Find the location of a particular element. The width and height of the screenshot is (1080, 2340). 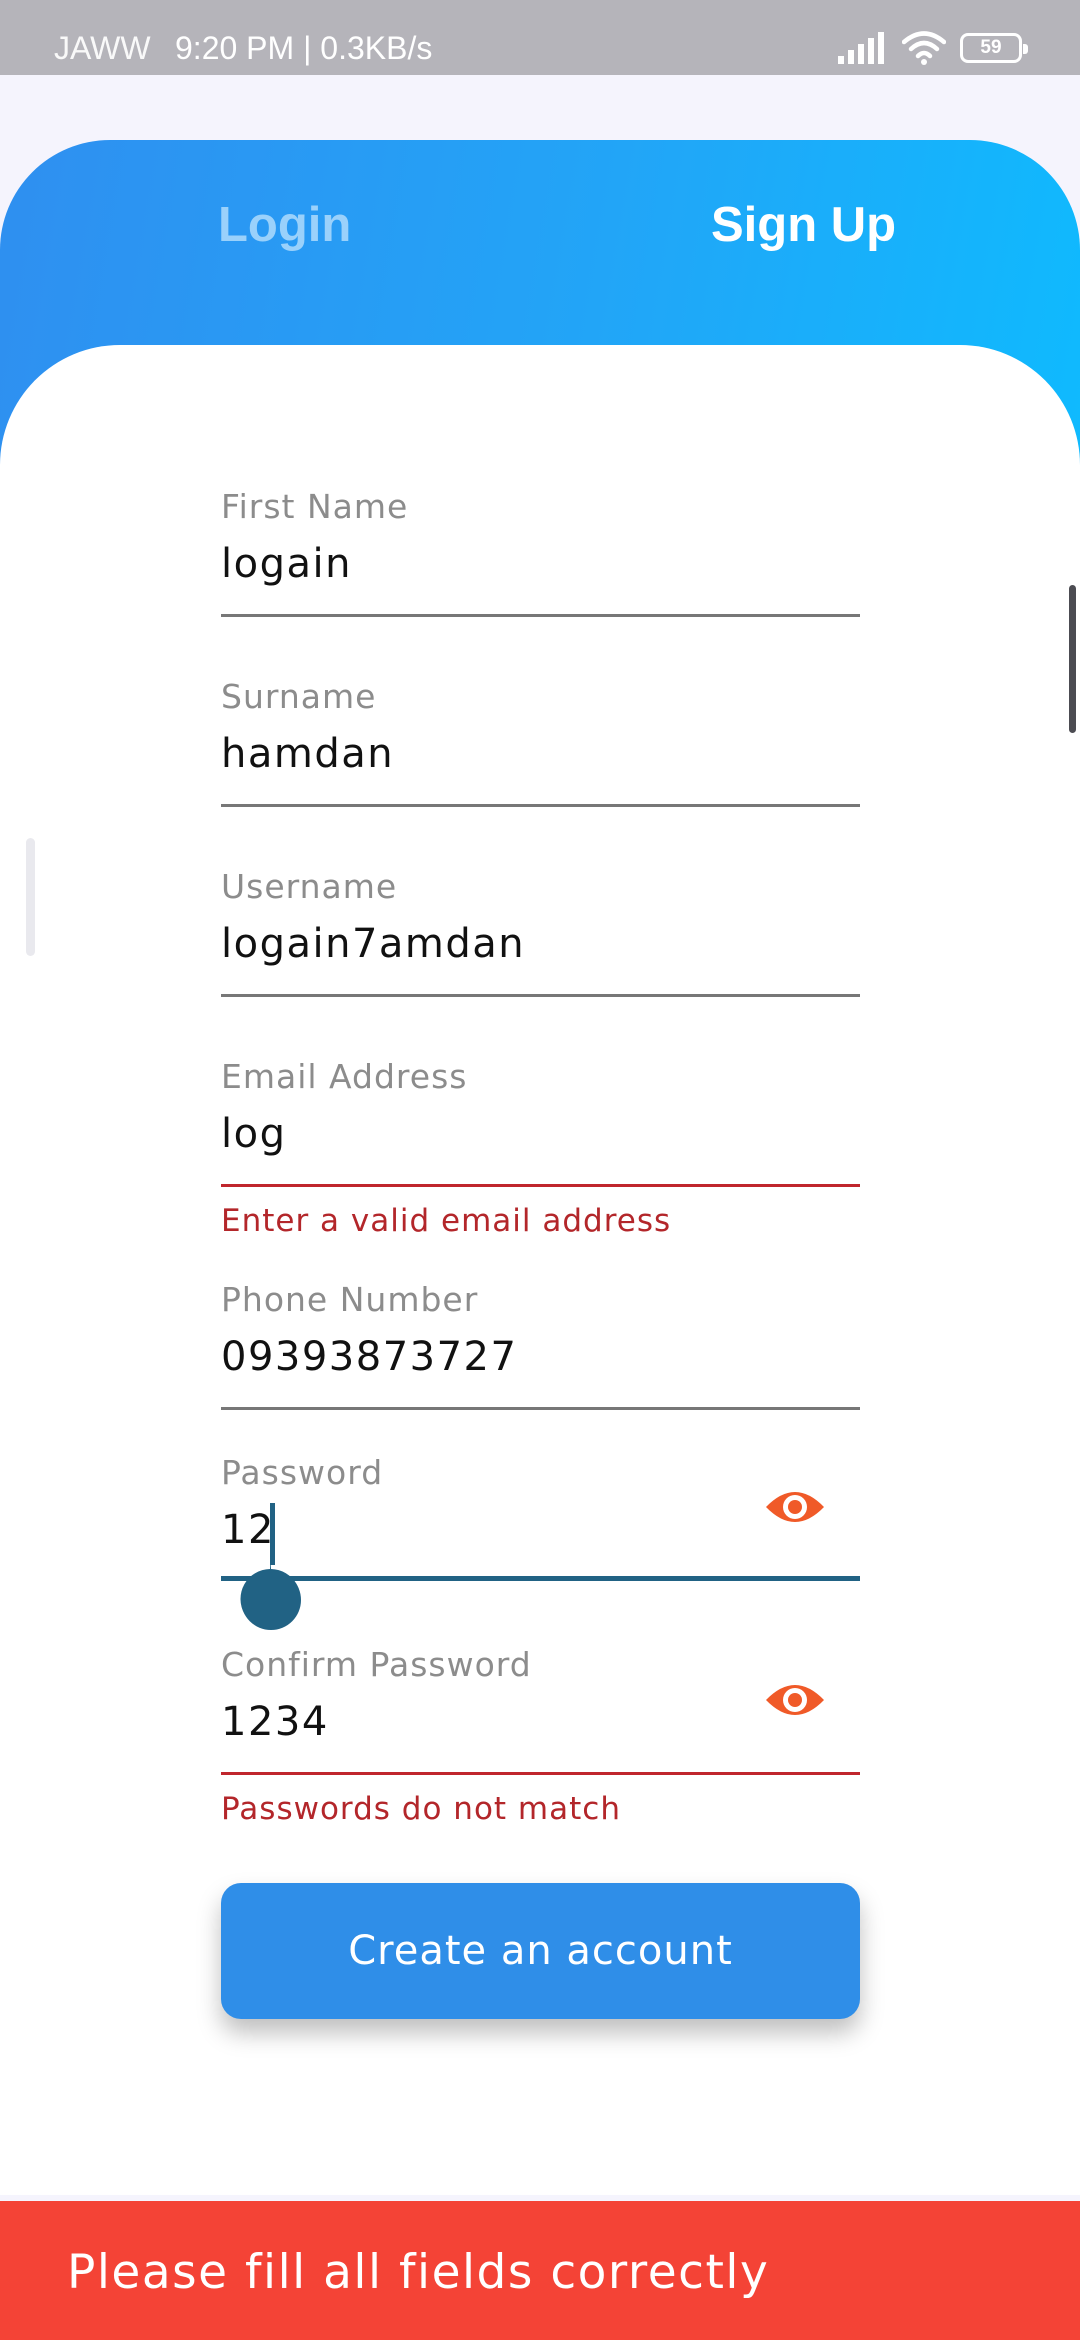

username-underline is located at coordinates (540, 995).